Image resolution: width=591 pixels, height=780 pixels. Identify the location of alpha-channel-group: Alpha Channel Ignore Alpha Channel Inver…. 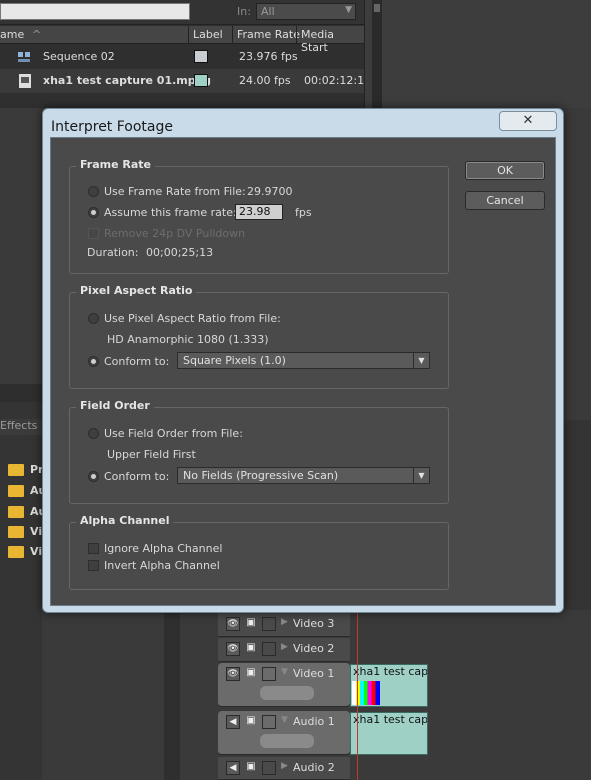
(259, 552).